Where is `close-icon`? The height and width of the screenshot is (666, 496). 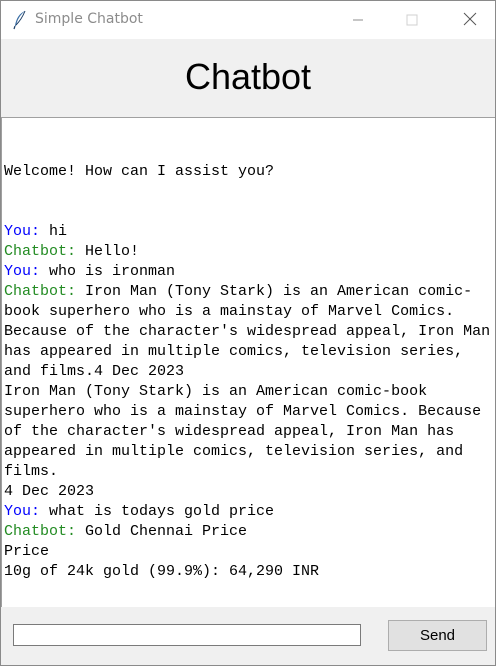
close-icon is located at coordinates (470, 20).